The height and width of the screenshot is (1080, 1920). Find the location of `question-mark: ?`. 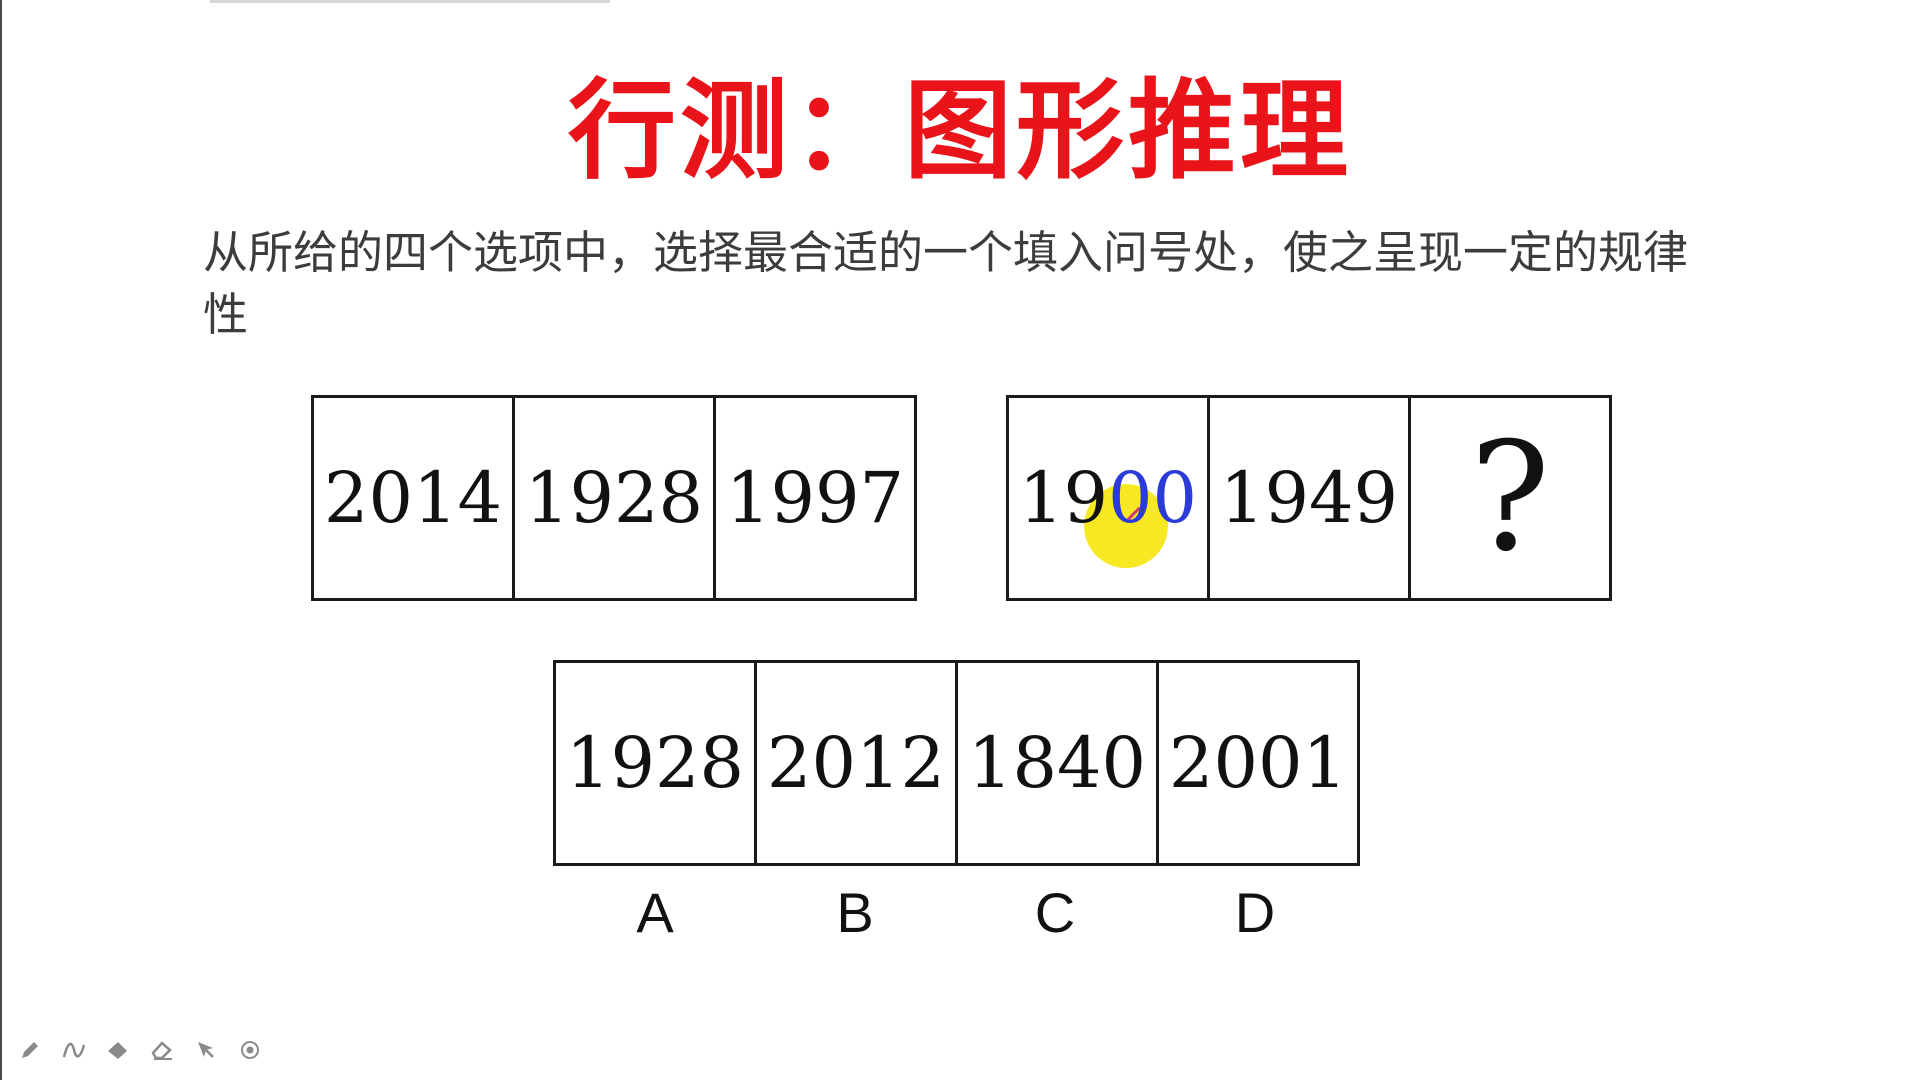

question-mark: ? is located at coordinates (1510, 498).